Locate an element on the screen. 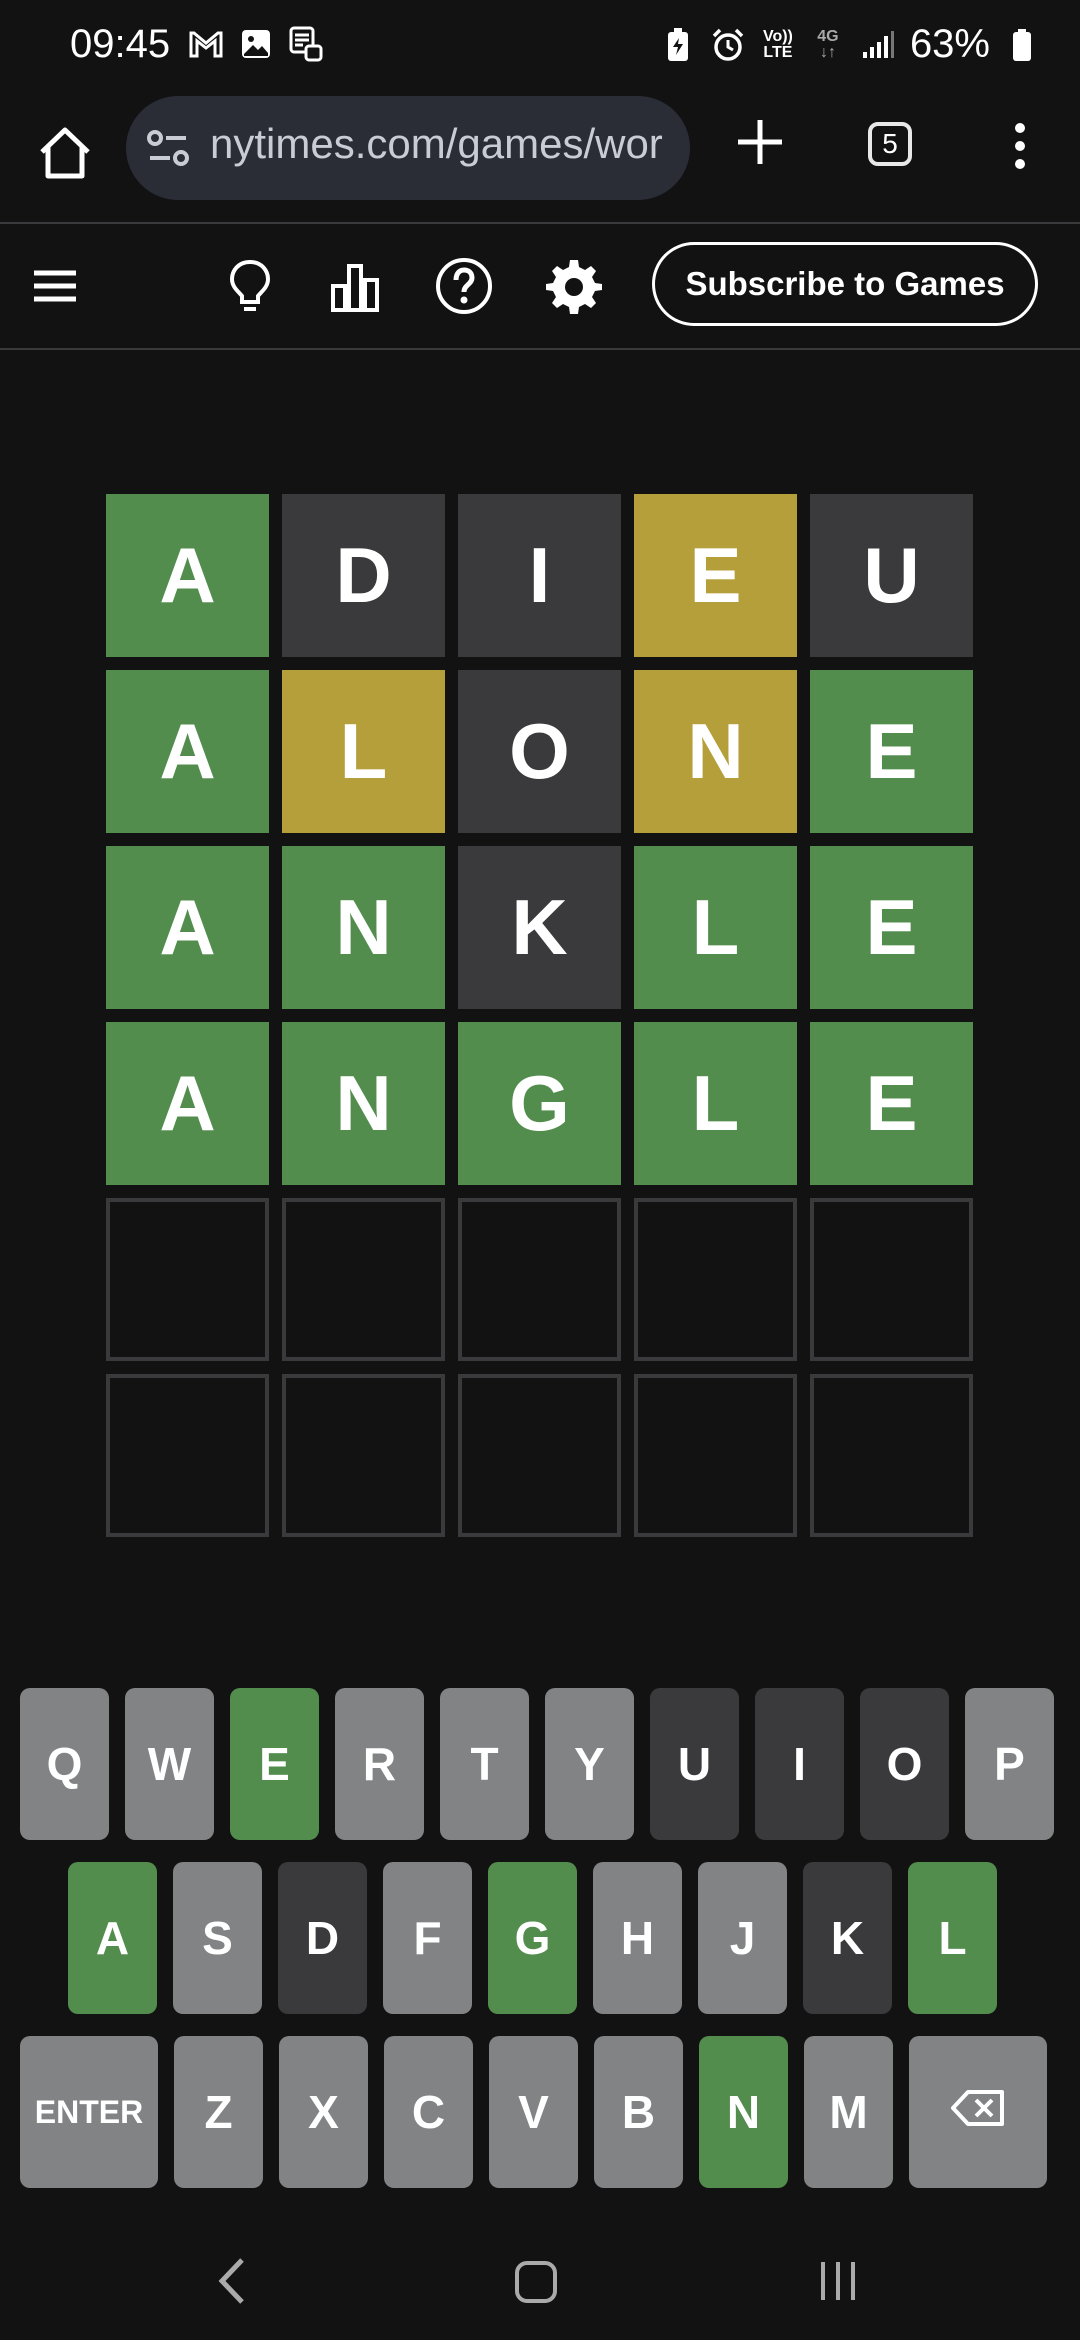  status-right-icons: Vo)) LTE 4G ↓↑ 63% is located at coordinates (850, 44).